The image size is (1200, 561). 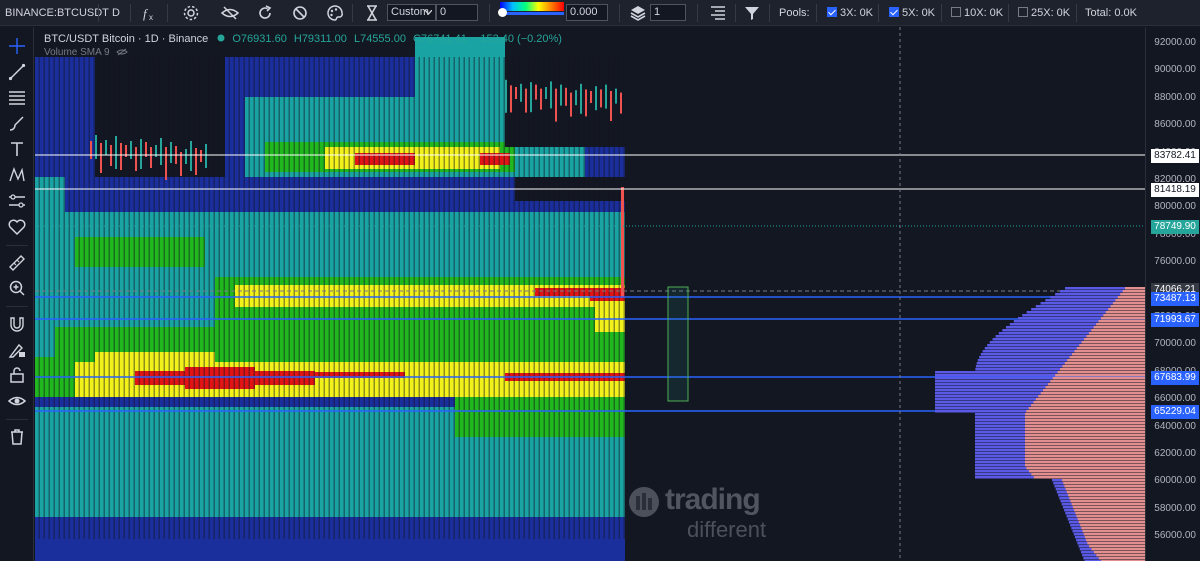 I want to click on projection-box, so click(x=678, y=344).